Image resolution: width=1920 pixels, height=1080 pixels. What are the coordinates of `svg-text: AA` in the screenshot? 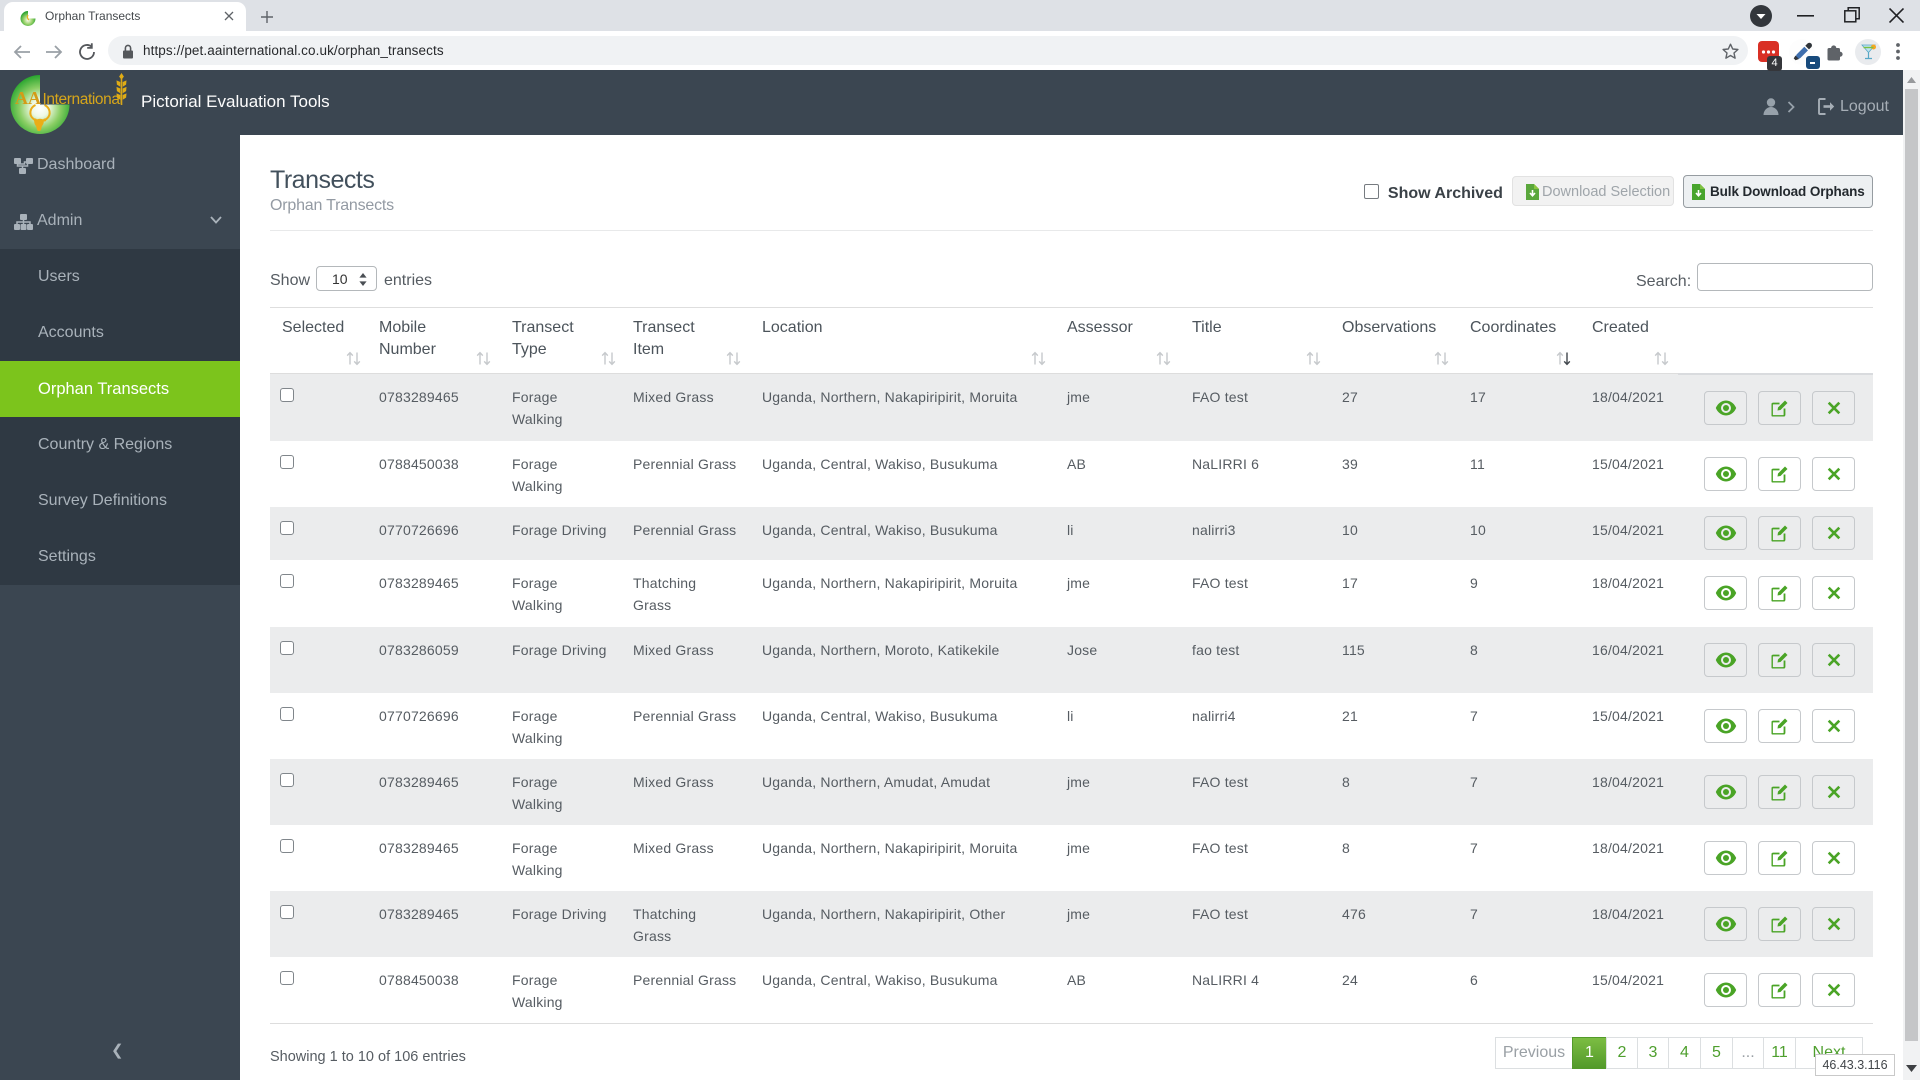 It's located at (28, 98).